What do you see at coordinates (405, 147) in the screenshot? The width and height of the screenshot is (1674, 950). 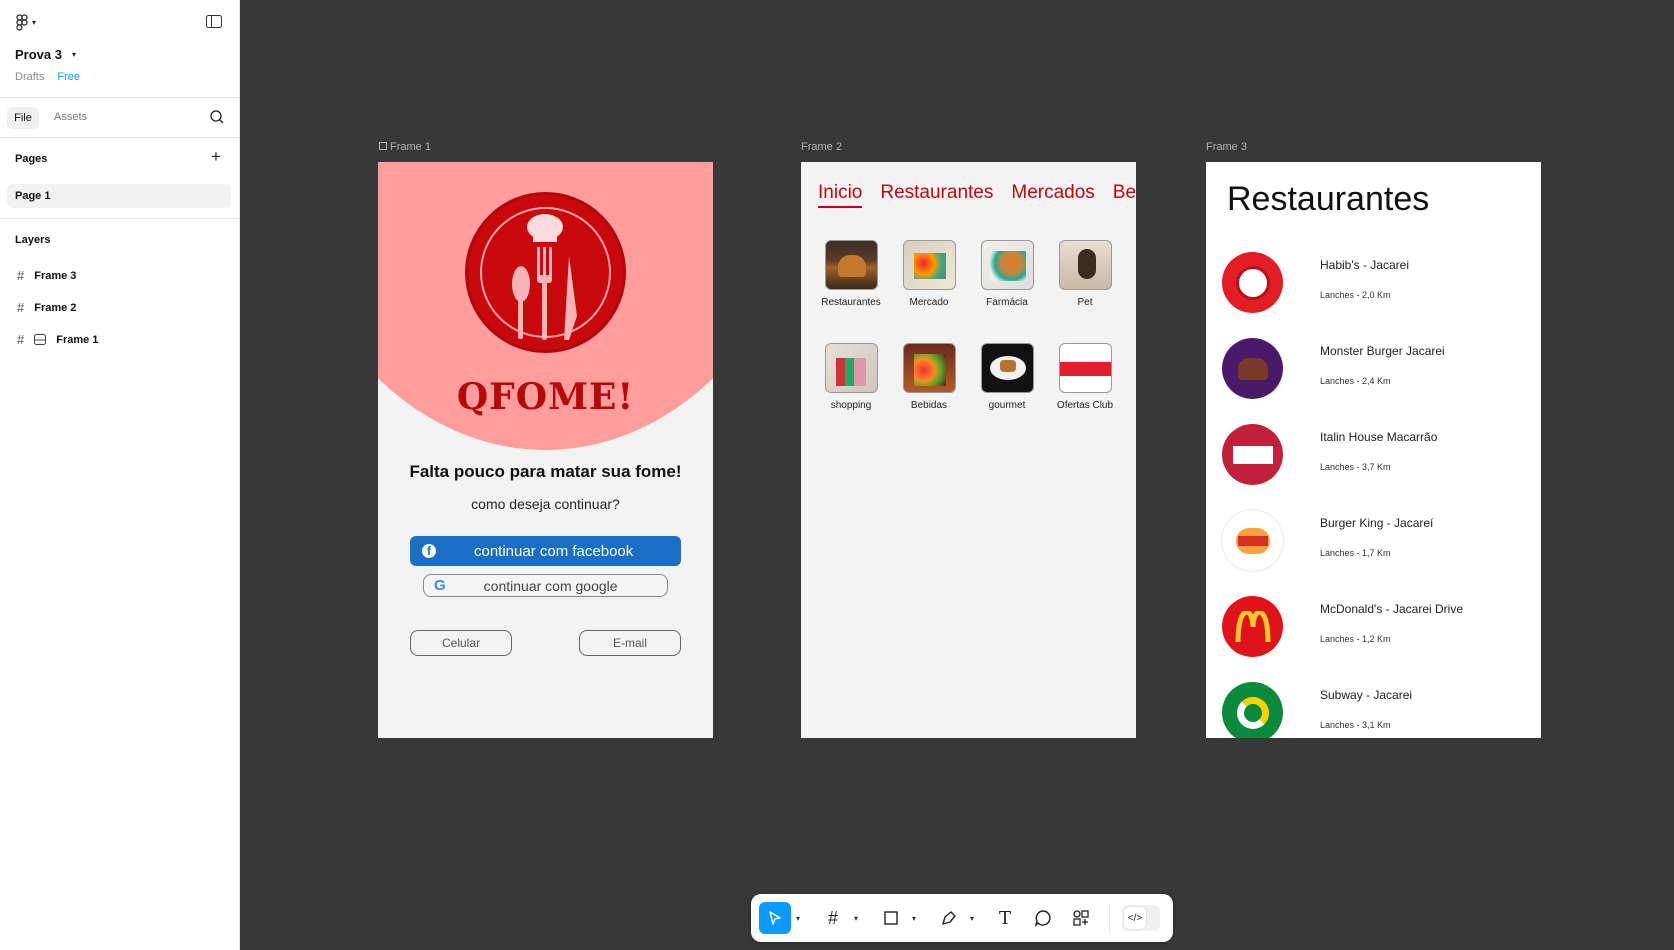 I see `frame-label-1: Frame 1` at bounding box center [405, 147].